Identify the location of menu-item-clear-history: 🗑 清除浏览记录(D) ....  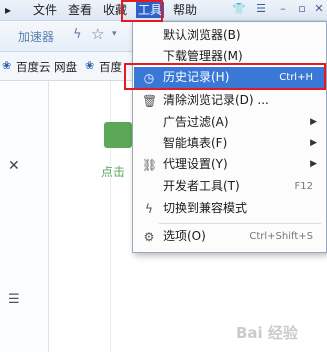
(229, 100).